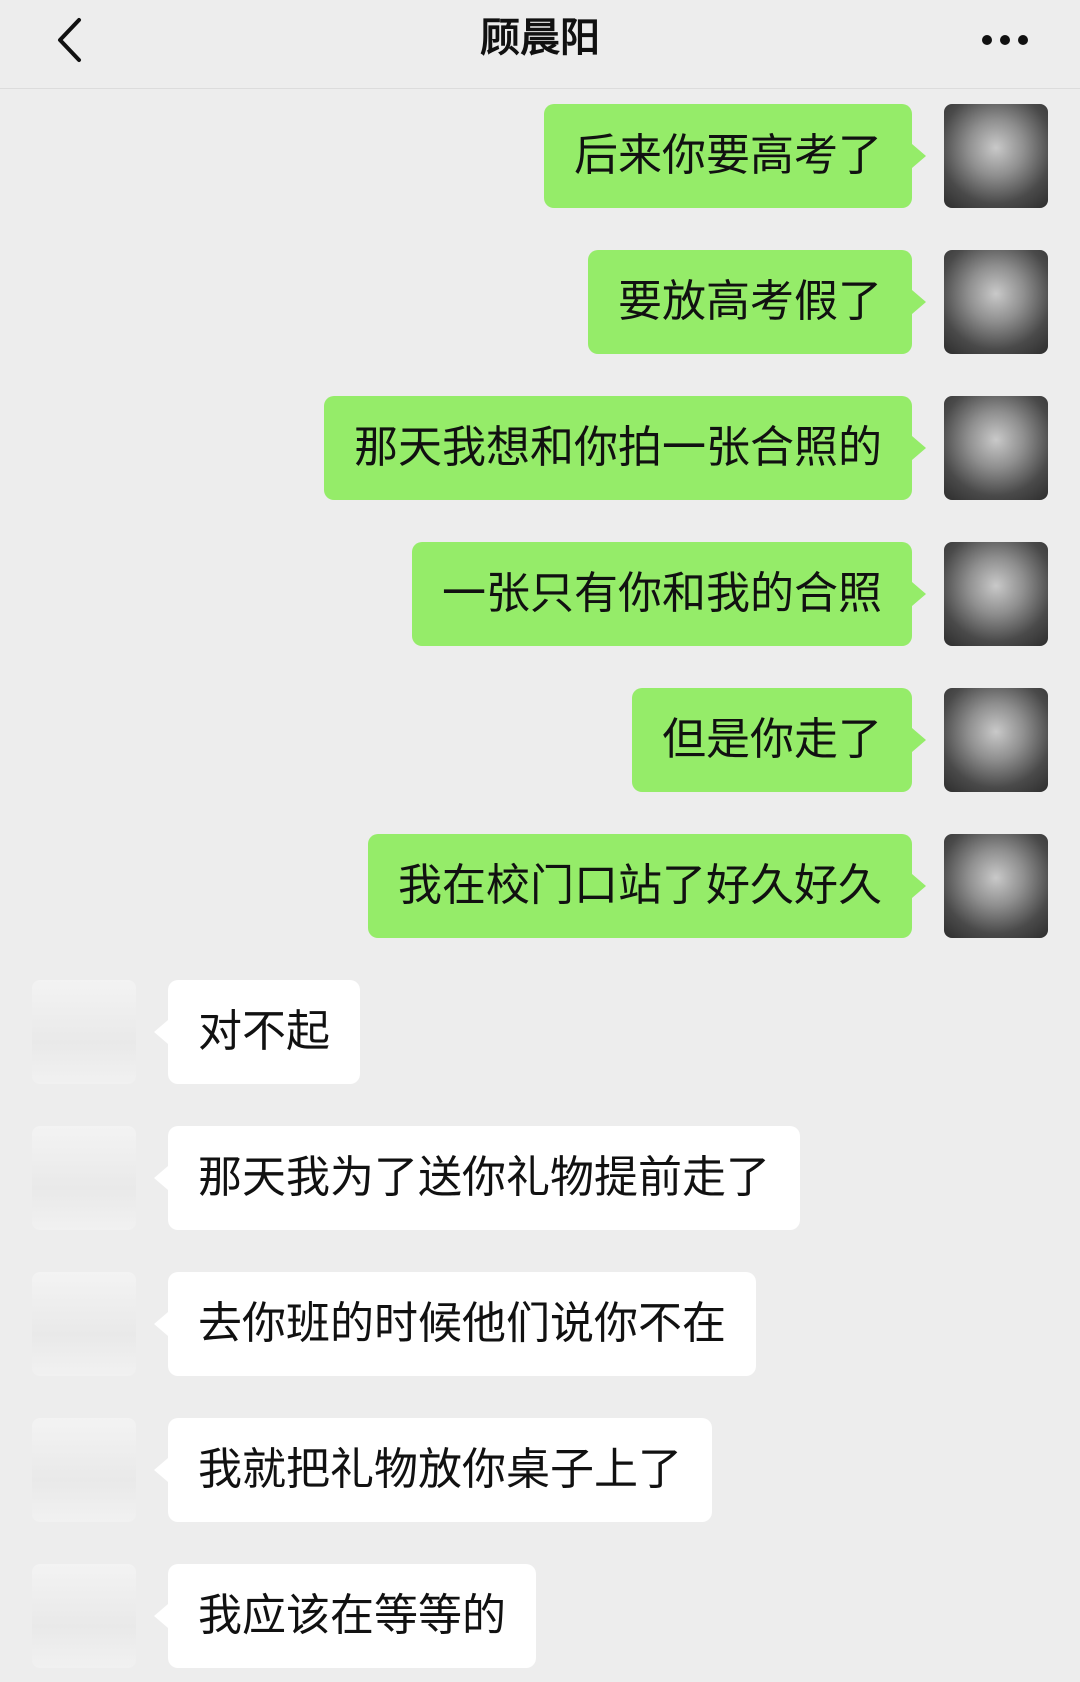  I want to click on sent-message-bubble: 后来你要高考了, so click(735, 156).